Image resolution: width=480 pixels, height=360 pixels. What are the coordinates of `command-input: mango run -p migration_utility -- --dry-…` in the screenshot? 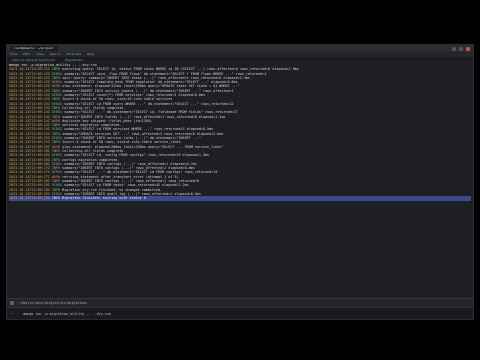 It's located at (67, 314).